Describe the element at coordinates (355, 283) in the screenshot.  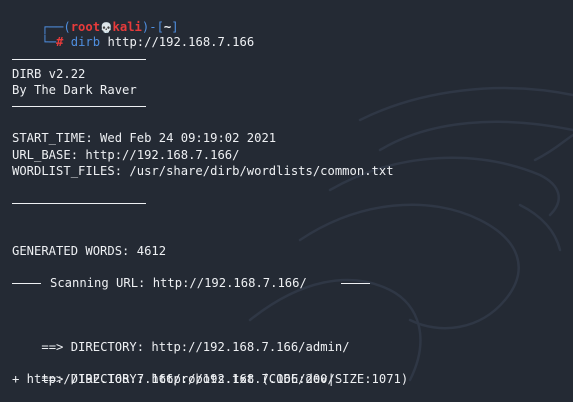
I see `scan-dash-right` at that location.